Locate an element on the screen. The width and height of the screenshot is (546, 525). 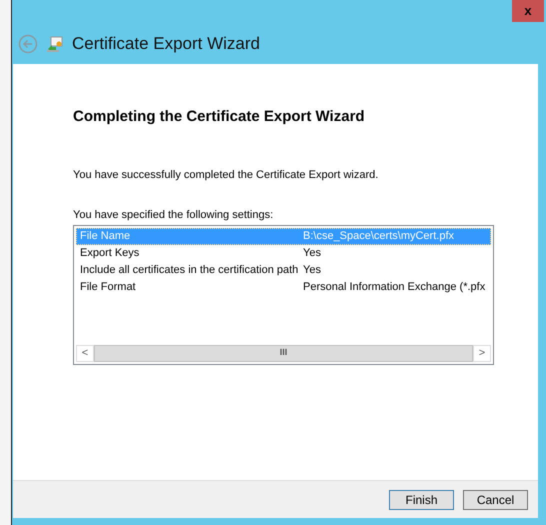
setting-value: B:\cse_Space\certs\myCert.pfx is located at coordinates (378, 236).